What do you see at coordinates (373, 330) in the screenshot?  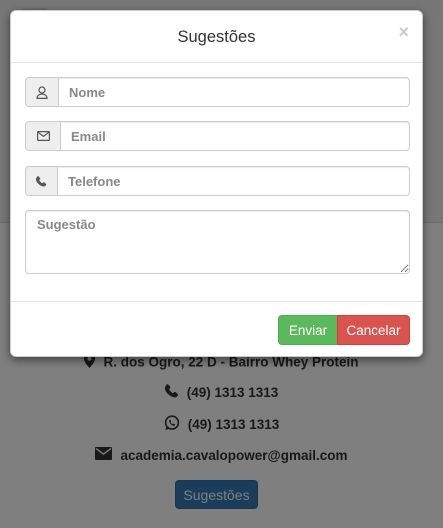 I see `cancelar-button: Cancelar` at bounding box center [373, 330].